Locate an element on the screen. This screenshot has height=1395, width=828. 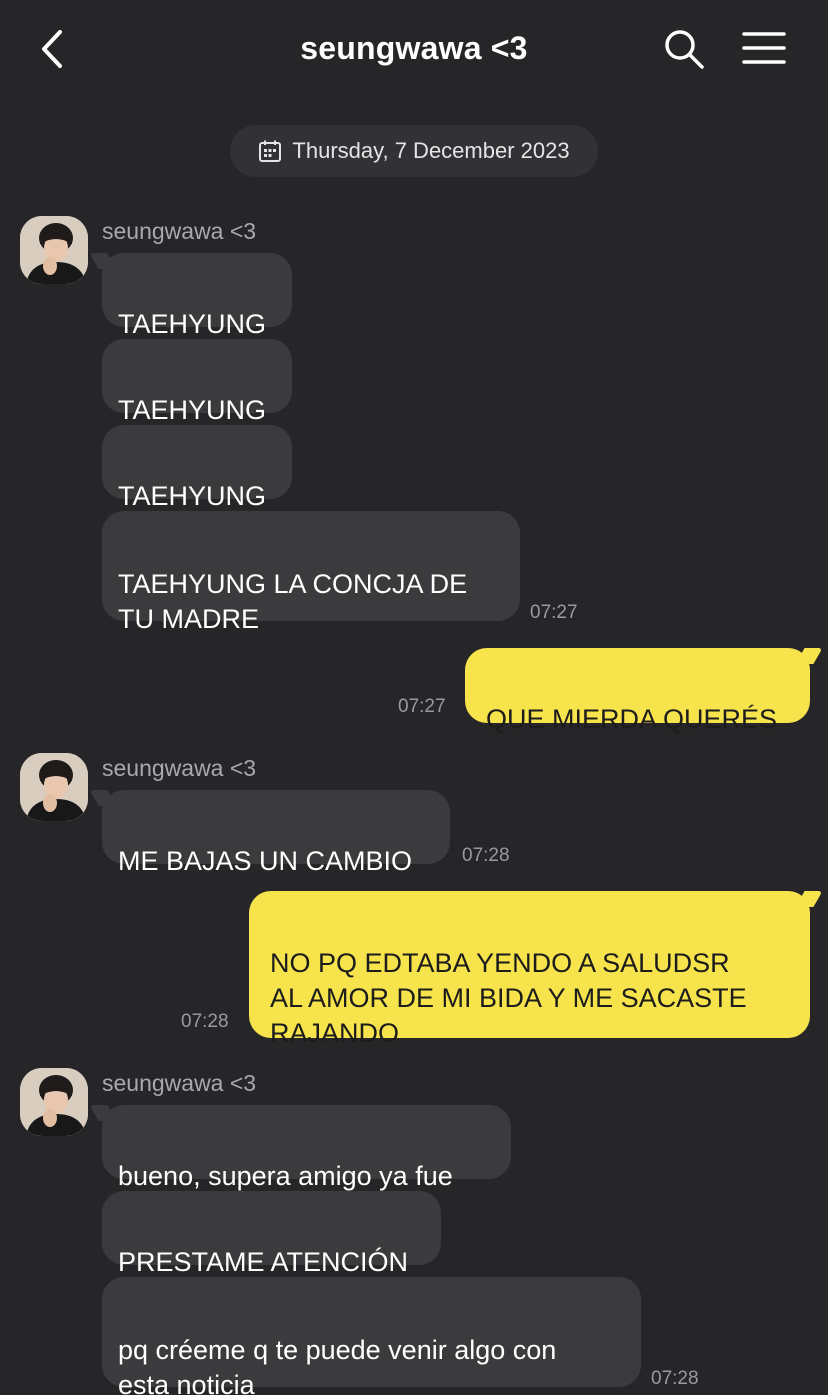
incoming-message: ME BAJAS UN CAMBIO is located at coordinates (276, 833).